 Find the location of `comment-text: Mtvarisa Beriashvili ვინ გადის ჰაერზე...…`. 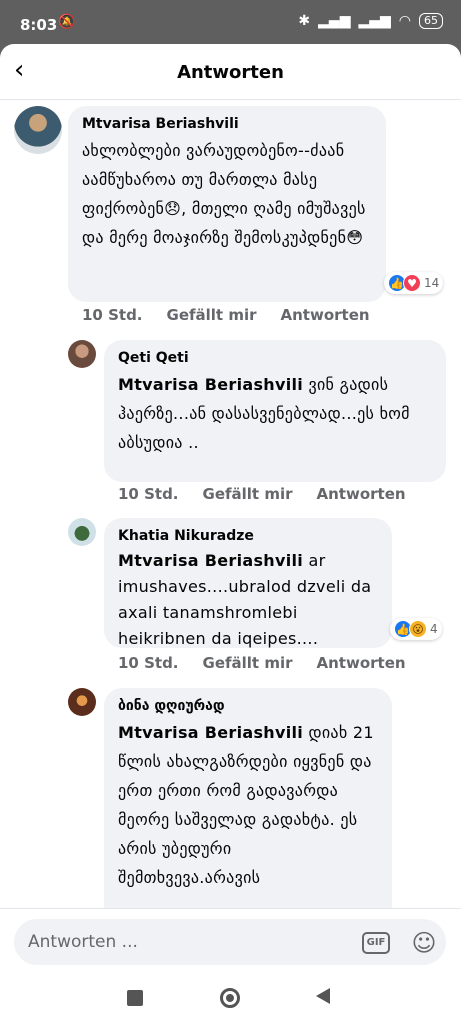

comment-text: Mtvarisa Beriashvili ვინ გადის ჰაერზე...… is located at coordinates (275, 413).